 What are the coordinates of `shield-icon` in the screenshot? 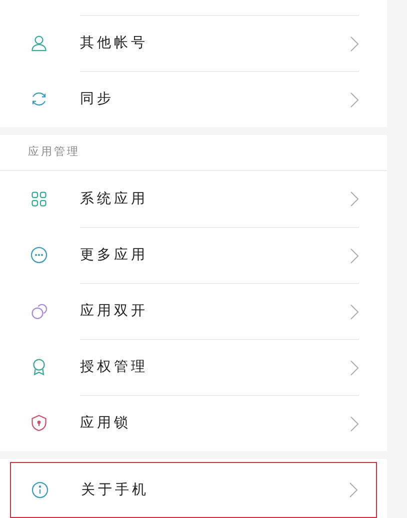 It's located at (39, 423).